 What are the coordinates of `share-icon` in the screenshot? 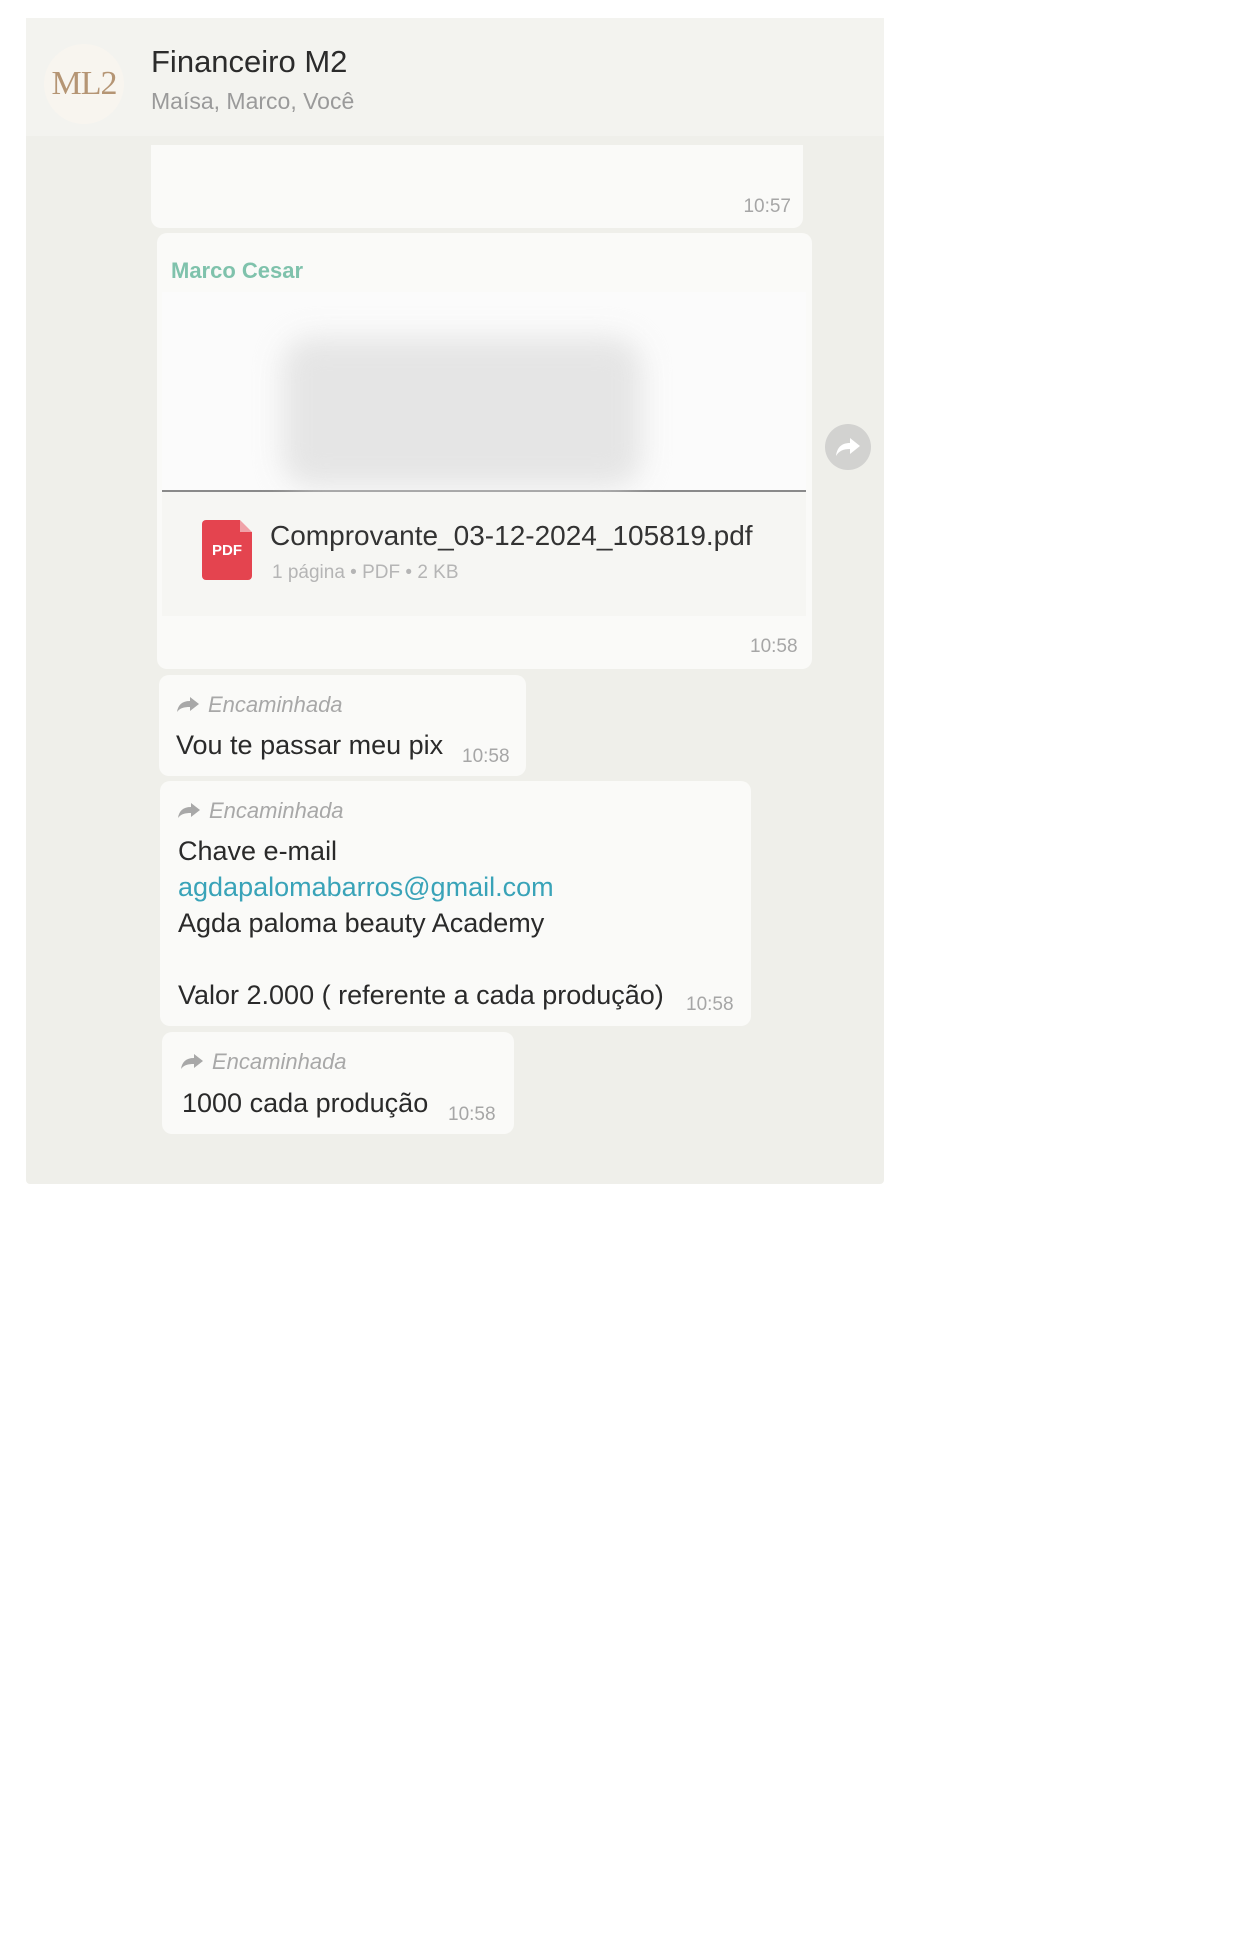 It's located at (848, 447).